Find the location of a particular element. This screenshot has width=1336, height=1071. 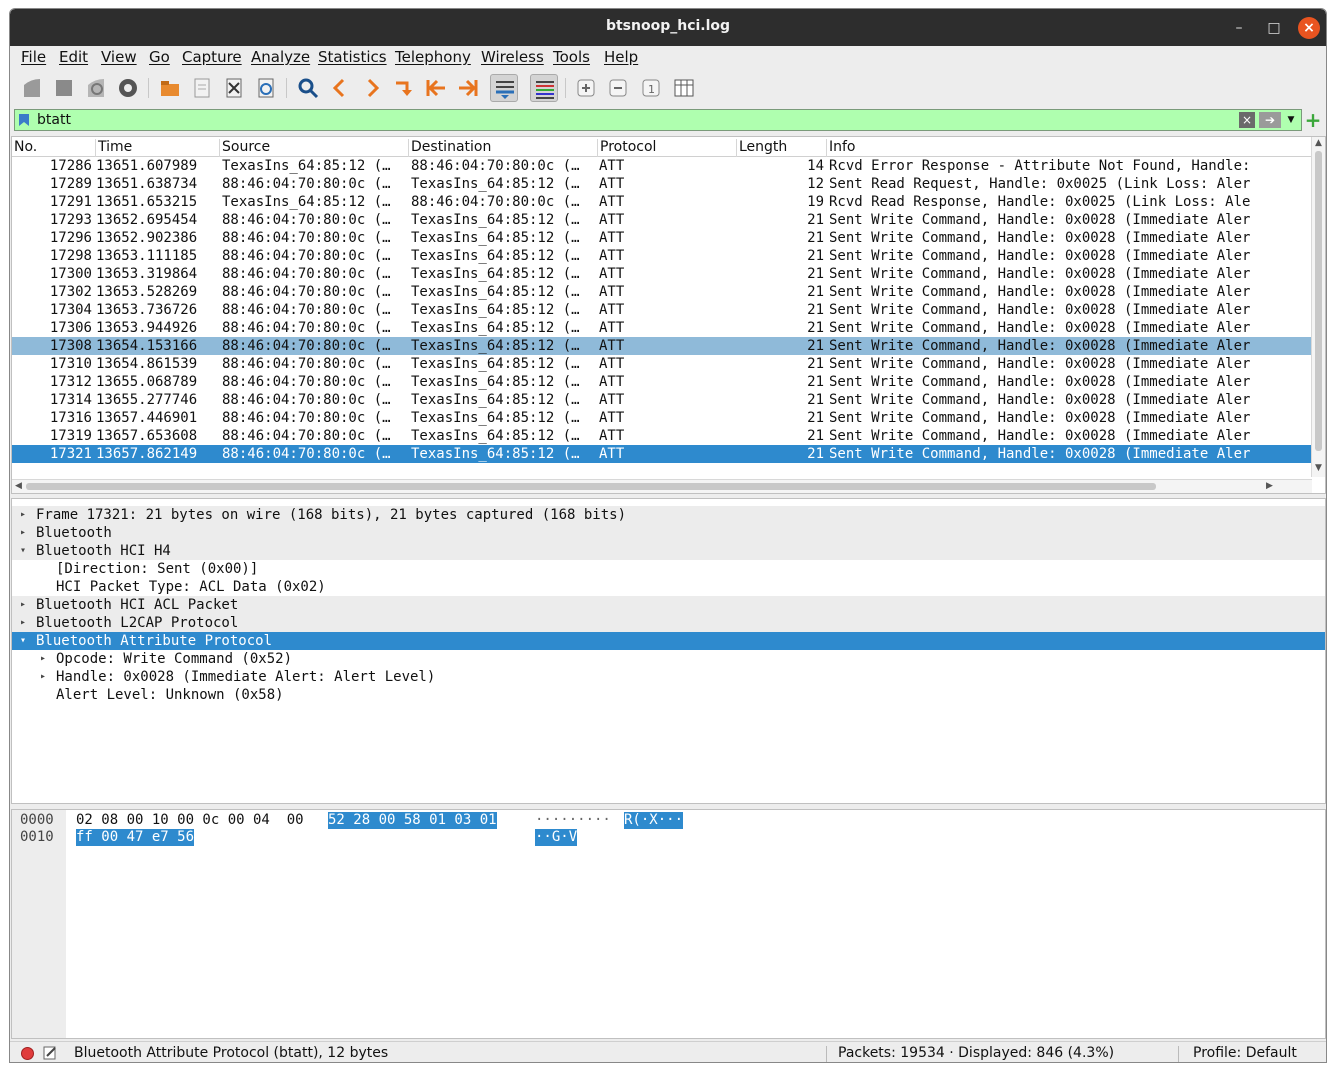

menu-telephony: Telephony is located at coordinates (433, 57).